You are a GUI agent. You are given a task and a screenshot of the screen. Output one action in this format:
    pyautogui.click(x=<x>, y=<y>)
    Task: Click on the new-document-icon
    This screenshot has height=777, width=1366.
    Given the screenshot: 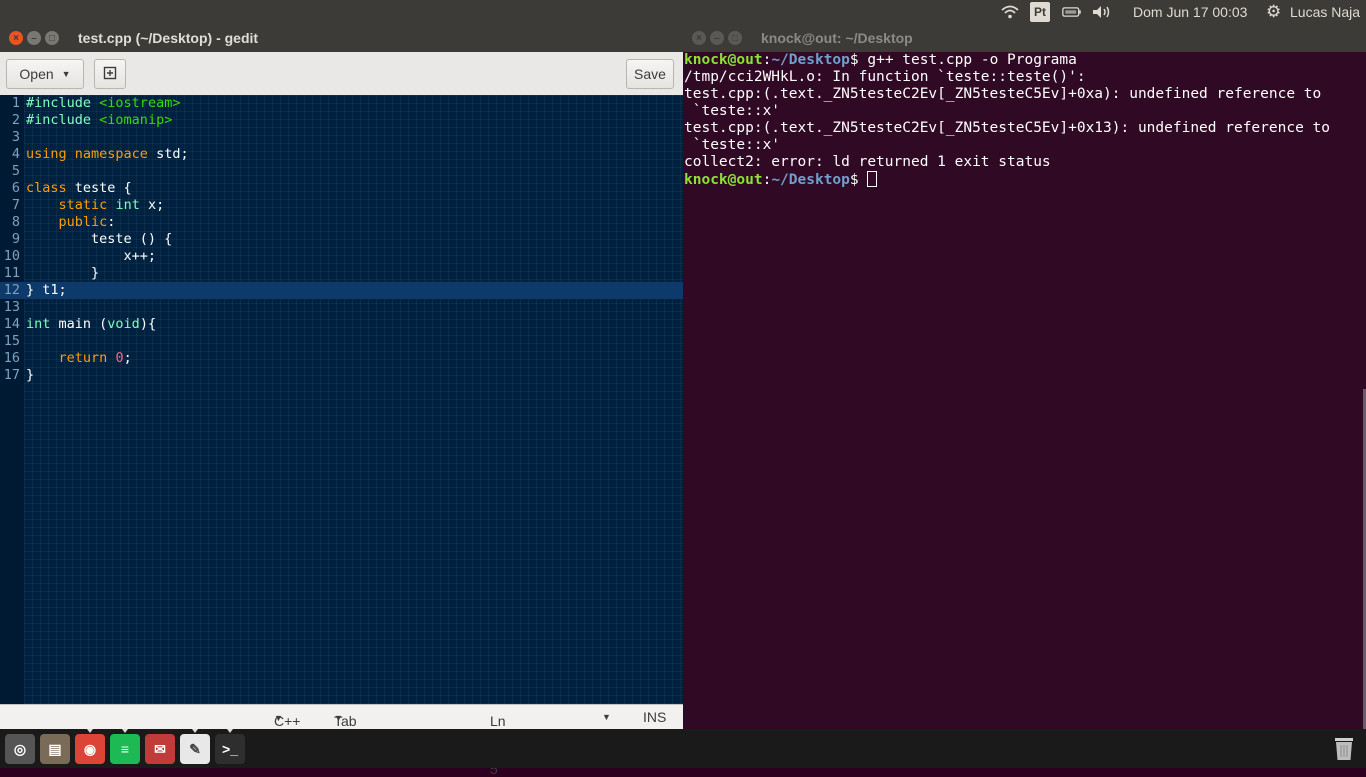 What is the action you would take?
    pyautogui.click(x=110, y=74)
    